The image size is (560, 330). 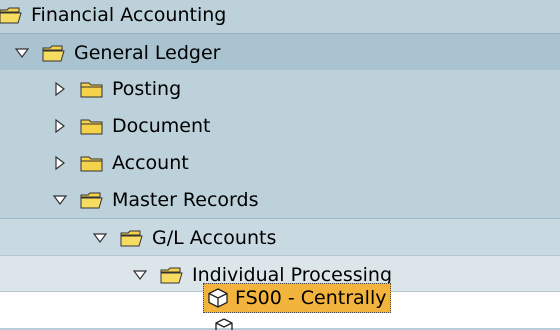 I want to click on tree-row-fs00-centrally: FS00 - Centrally, so click(x=280, y=305).